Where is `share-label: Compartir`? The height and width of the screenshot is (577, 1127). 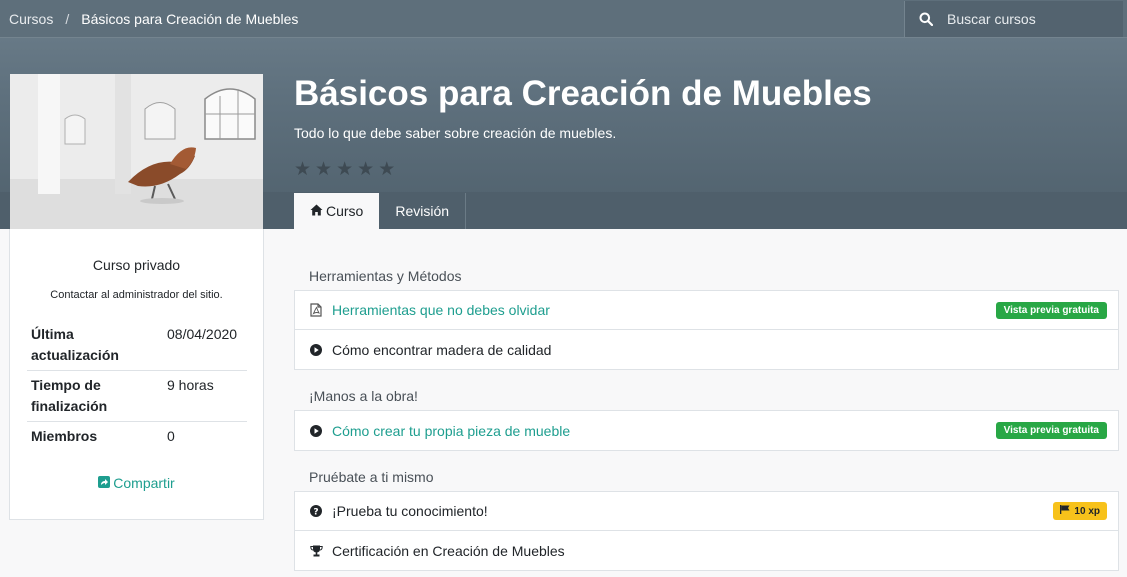
share-label: Compartir is located at coordinates (144, 483).